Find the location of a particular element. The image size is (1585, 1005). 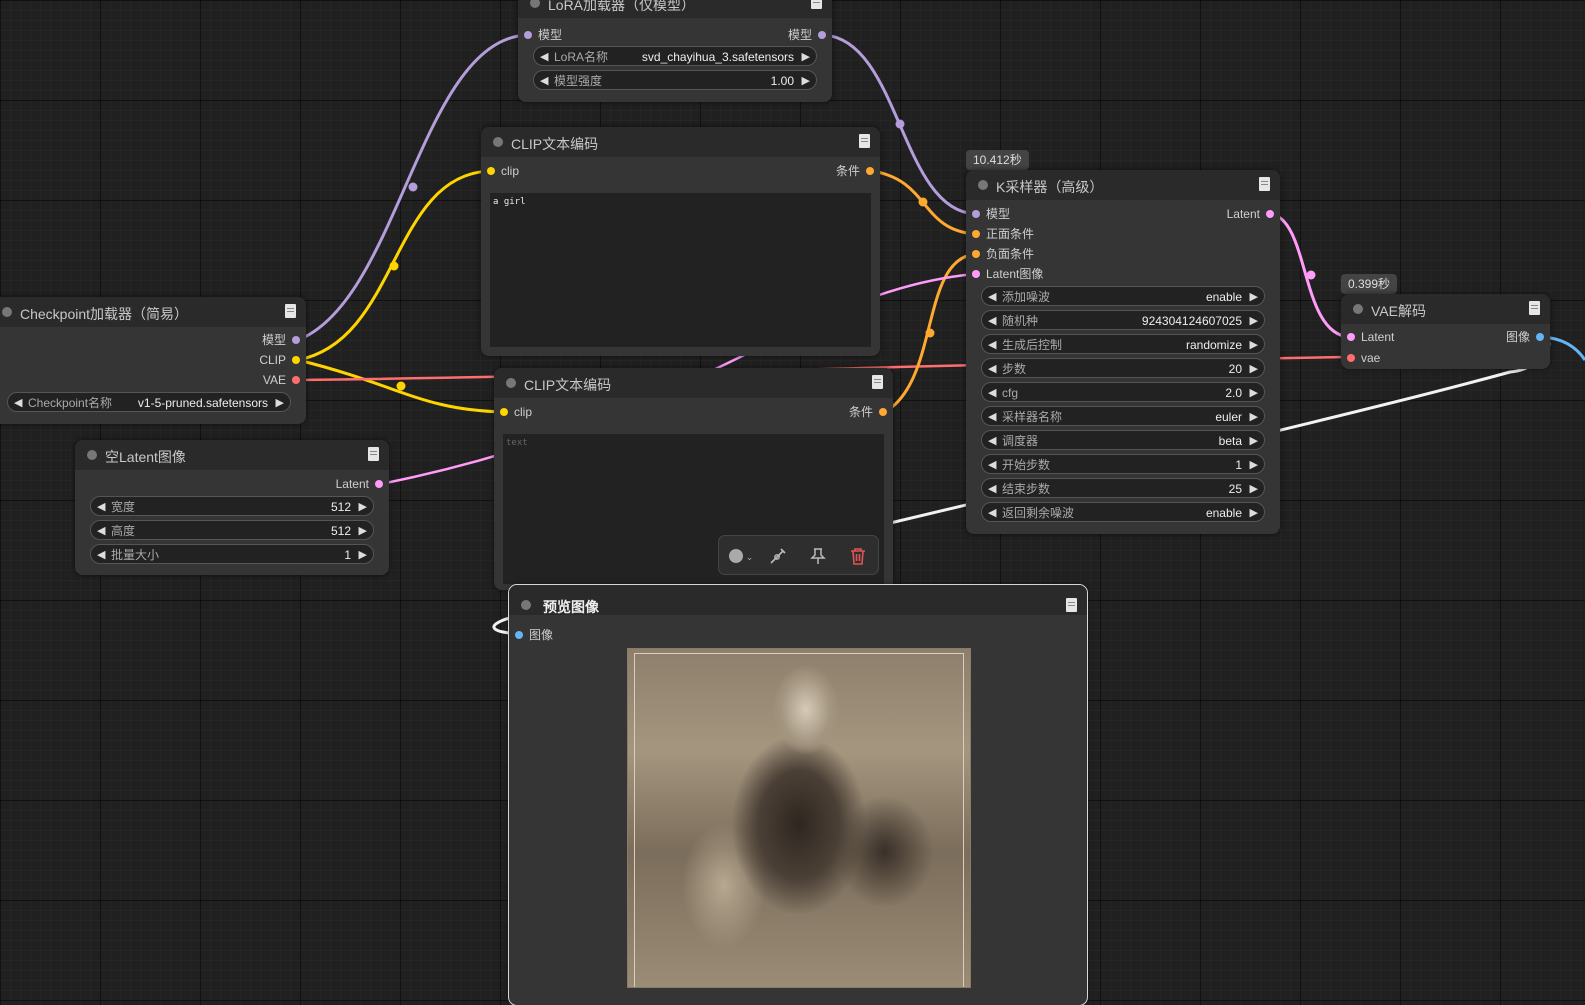

output-latent: Latent is located at coordinates (1253, 214).